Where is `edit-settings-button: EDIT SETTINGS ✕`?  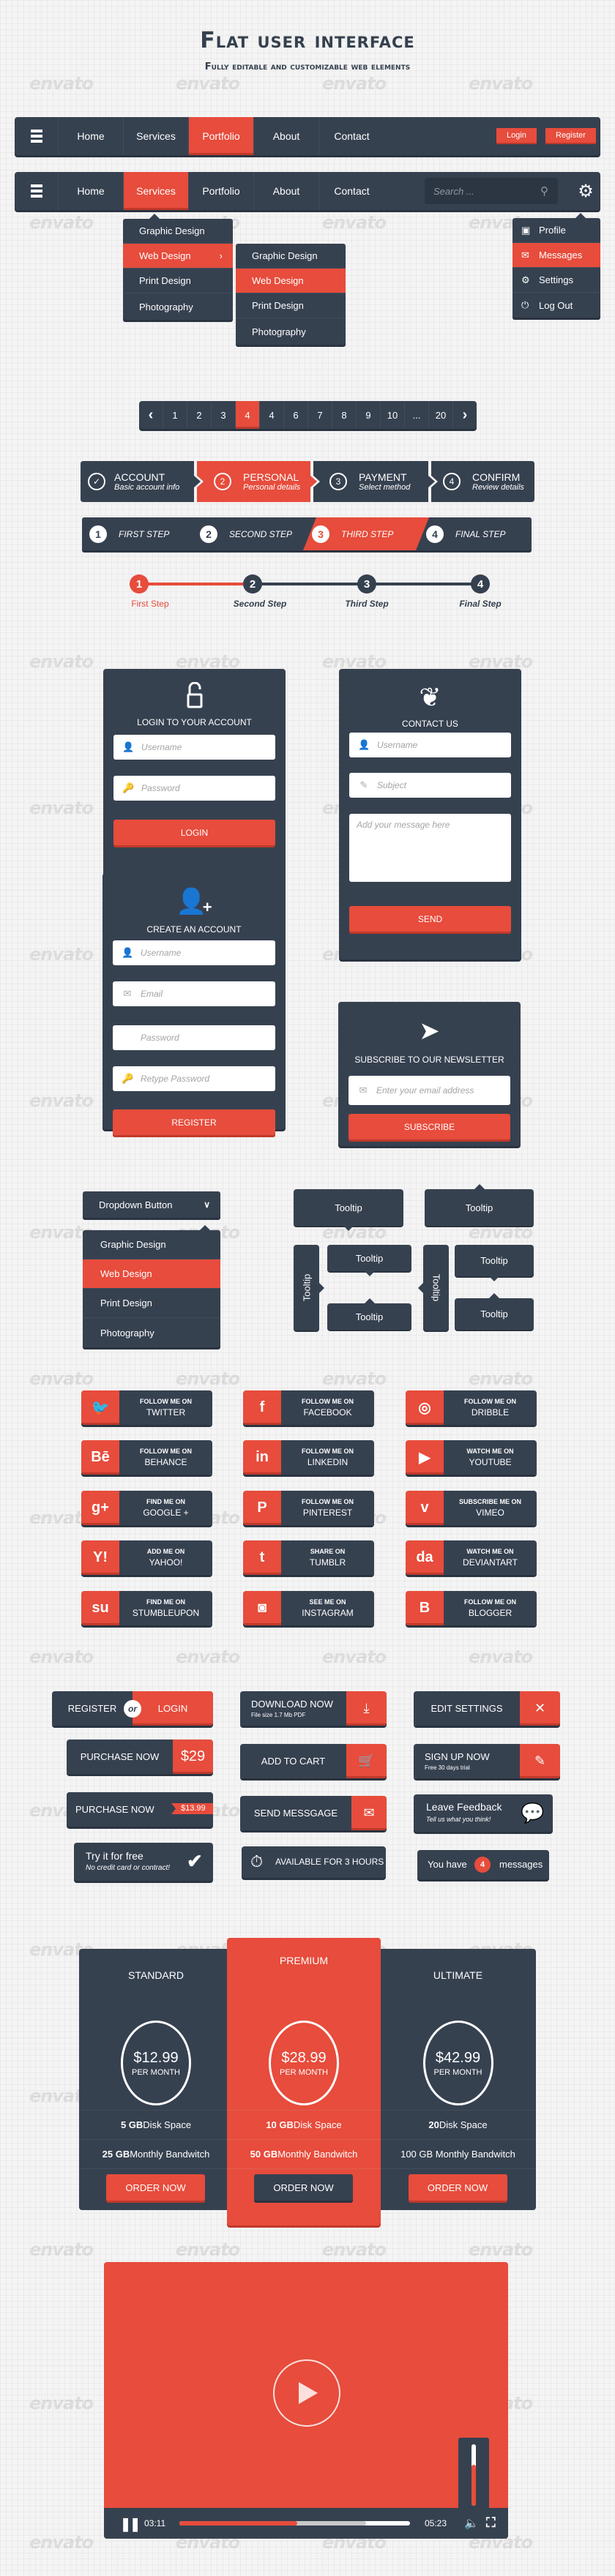
edit-settings-button: EDIT SETTINGS ✕ is located at coordinates (487, 1708).